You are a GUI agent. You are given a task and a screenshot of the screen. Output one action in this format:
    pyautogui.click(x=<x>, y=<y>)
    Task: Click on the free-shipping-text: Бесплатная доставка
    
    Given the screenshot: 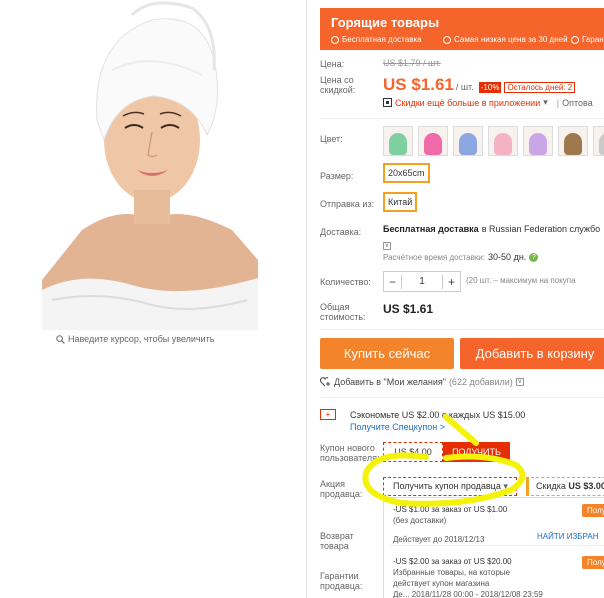 What is the action you would take?
    pyautogui.click(x=431, y=229)
    